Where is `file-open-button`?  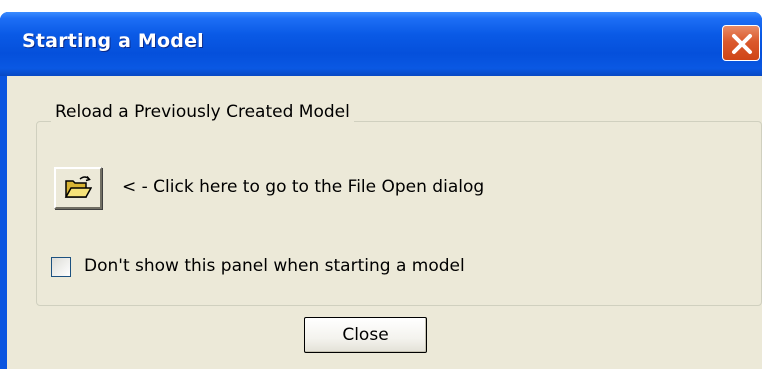 file-open-button is located at coordinates (78, 188).